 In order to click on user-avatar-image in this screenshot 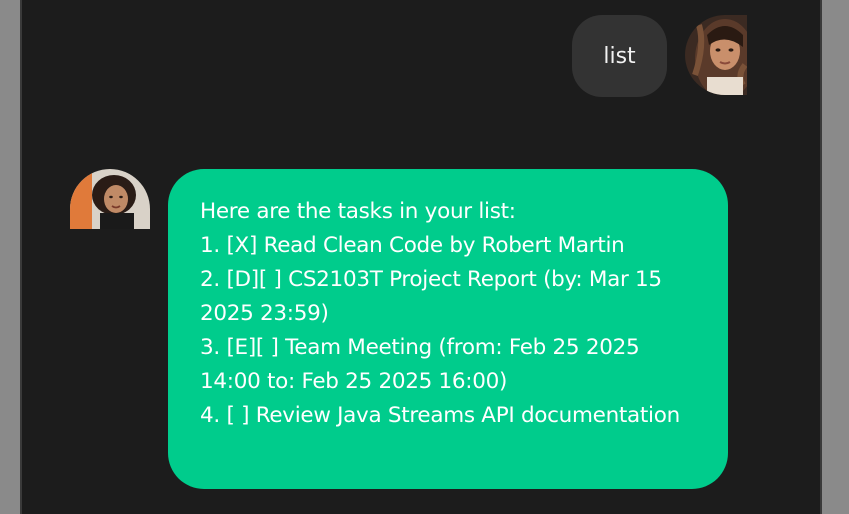, I will do `click(716, 55)`.